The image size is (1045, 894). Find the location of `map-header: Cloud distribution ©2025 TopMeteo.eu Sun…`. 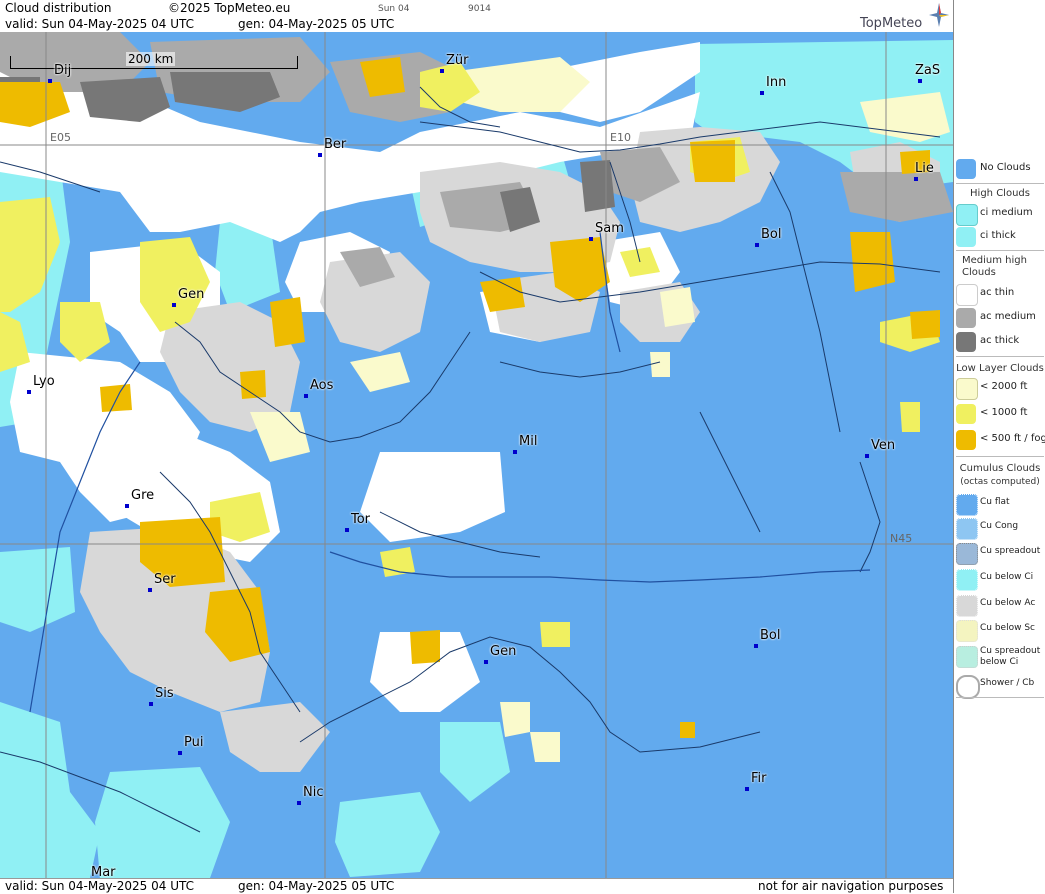

map-header: Cloud distribution ©2025 TopMeteo.eu Sun… is located at coordinates (476, 16).